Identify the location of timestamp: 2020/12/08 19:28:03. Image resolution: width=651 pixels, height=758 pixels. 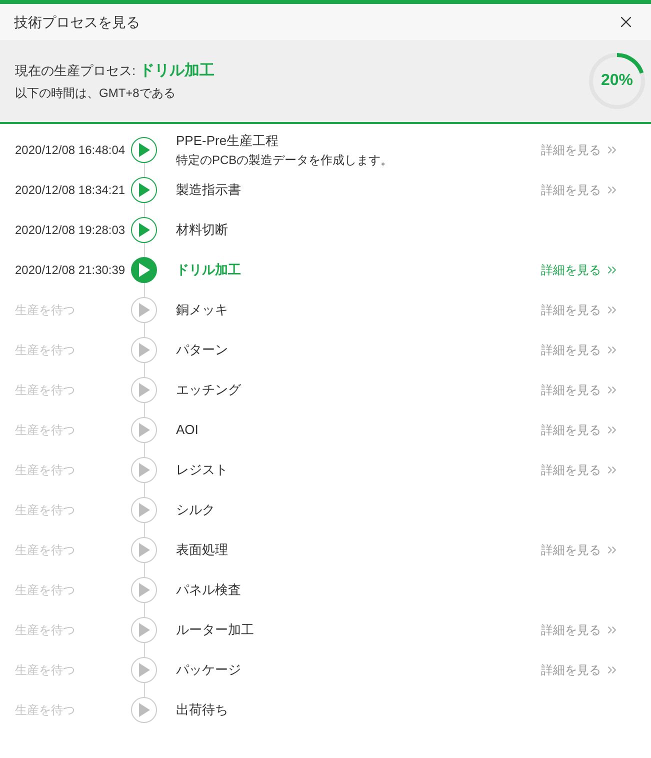
(70, 230).